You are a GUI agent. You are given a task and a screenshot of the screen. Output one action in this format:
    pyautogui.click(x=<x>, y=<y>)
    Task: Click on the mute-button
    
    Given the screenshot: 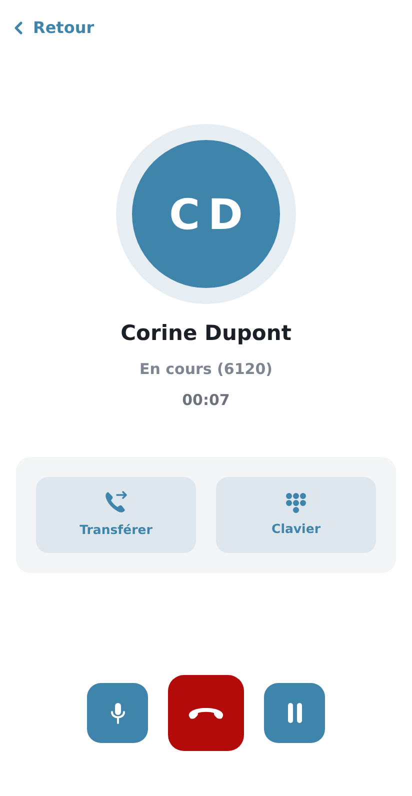 What is the action you would take?
    pyautogui.click(x=117, y=712)
    